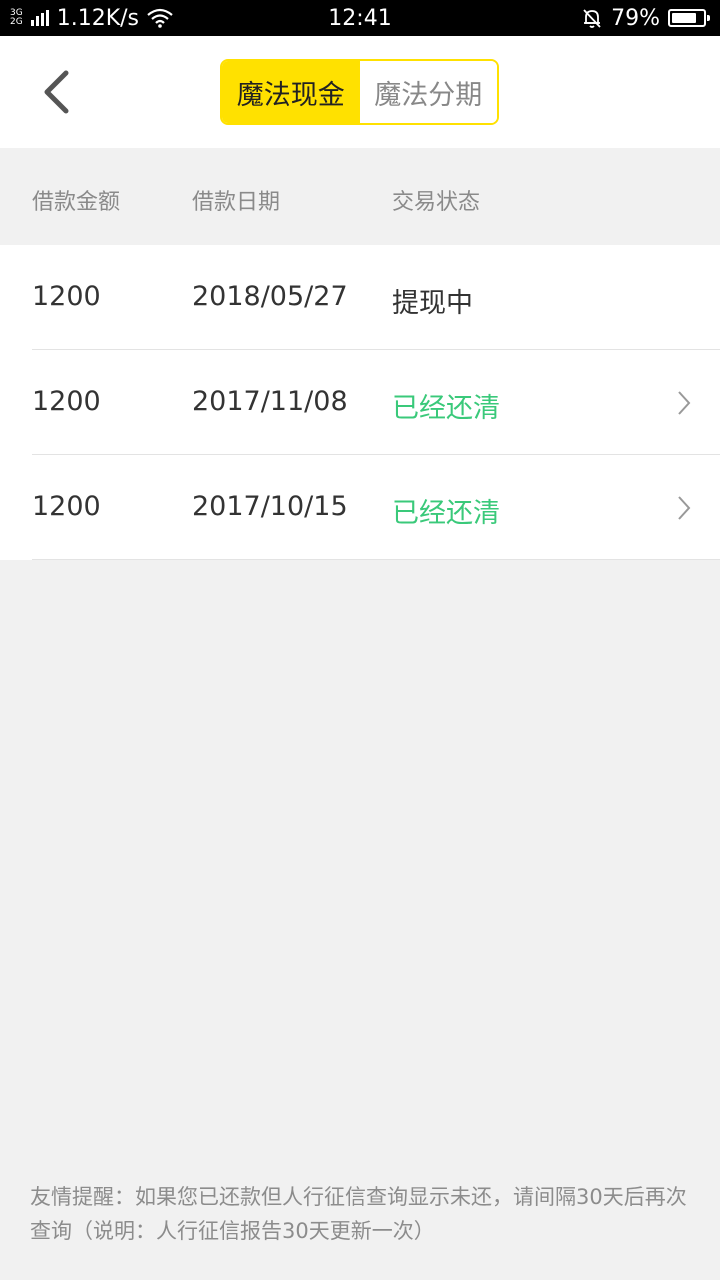 Image resolution: width=720 pixels, height=1280 pixels. I want to click on loan-date: 2018/05/27, so click(270, 296).